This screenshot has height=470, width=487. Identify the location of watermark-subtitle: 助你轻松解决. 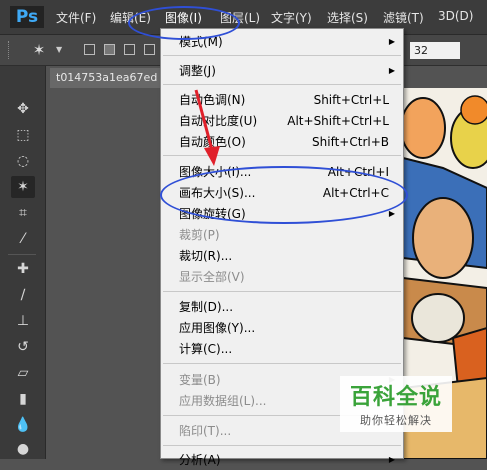
(396, 420).